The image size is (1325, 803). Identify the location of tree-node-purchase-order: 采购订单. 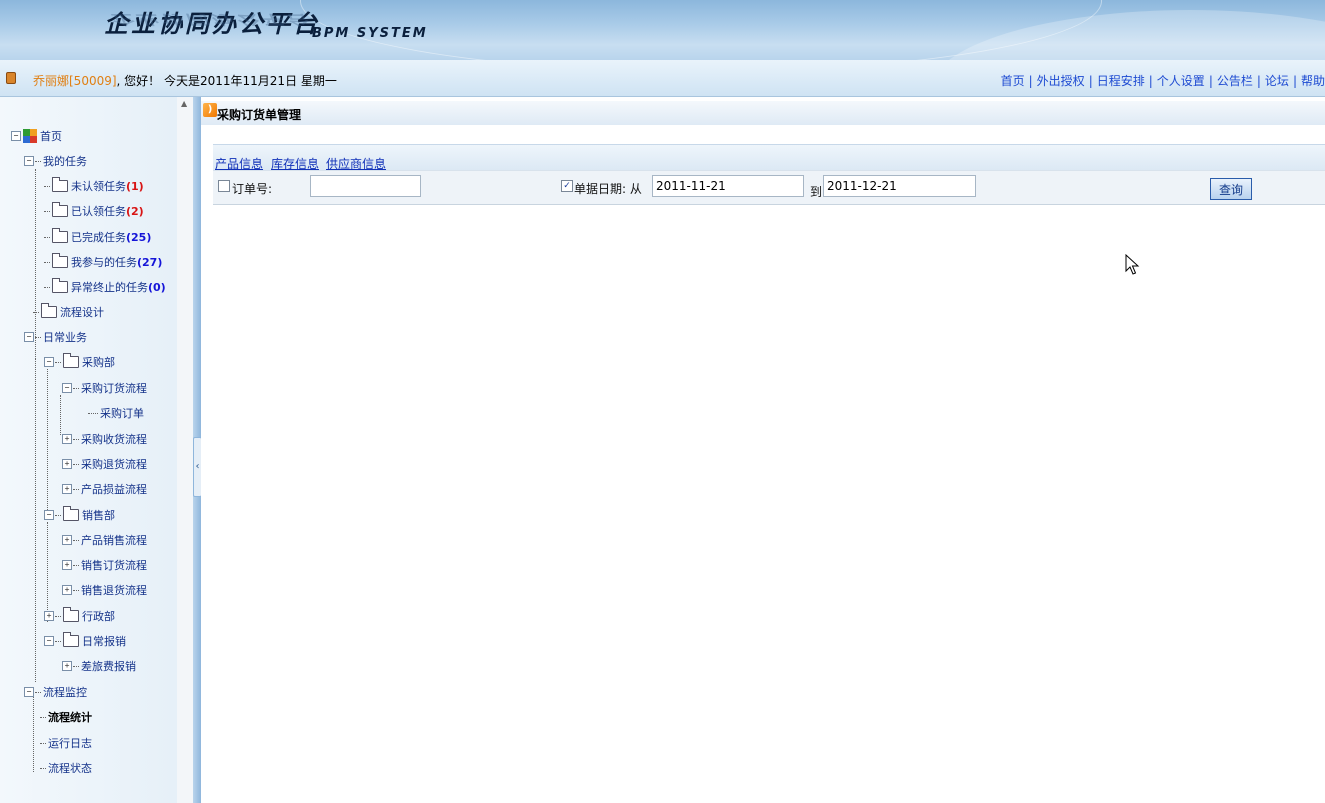
(116, 413).